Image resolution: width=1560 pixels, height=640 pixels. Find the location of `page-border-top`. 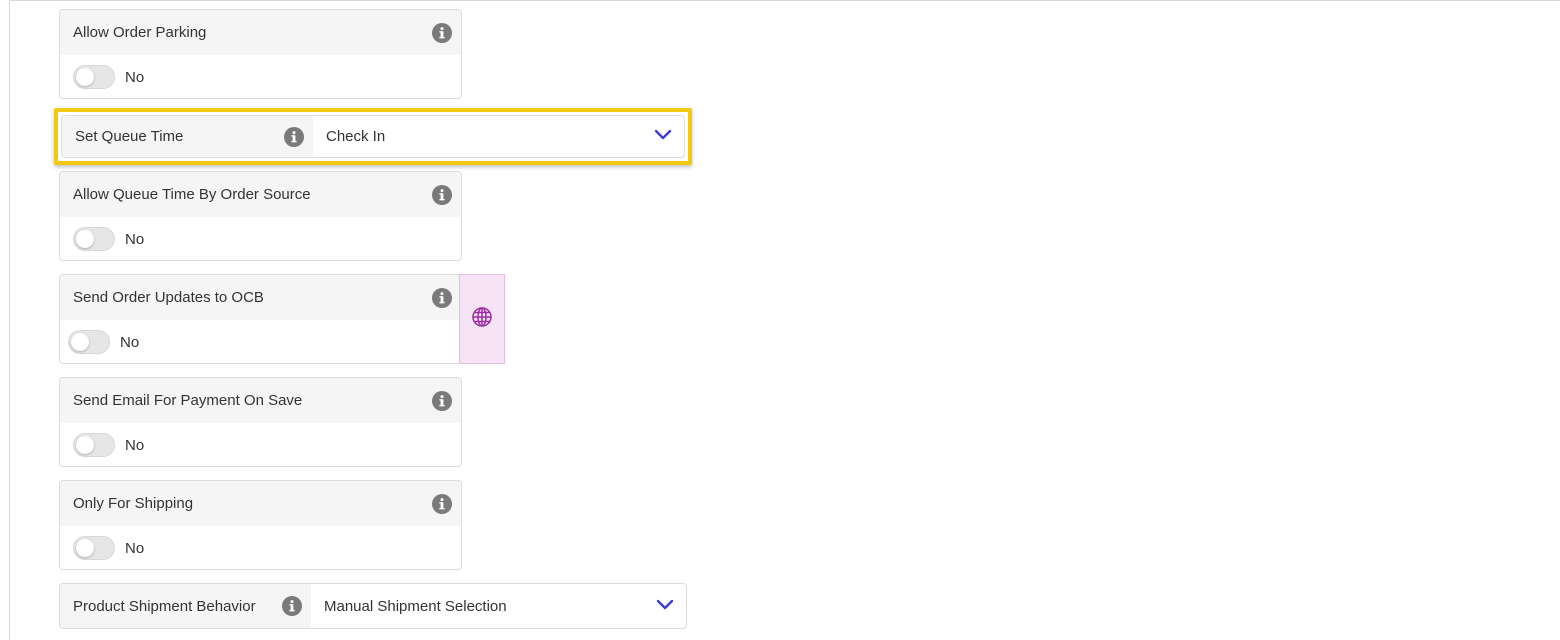

page-border-top is located at coordinates (784, 0).